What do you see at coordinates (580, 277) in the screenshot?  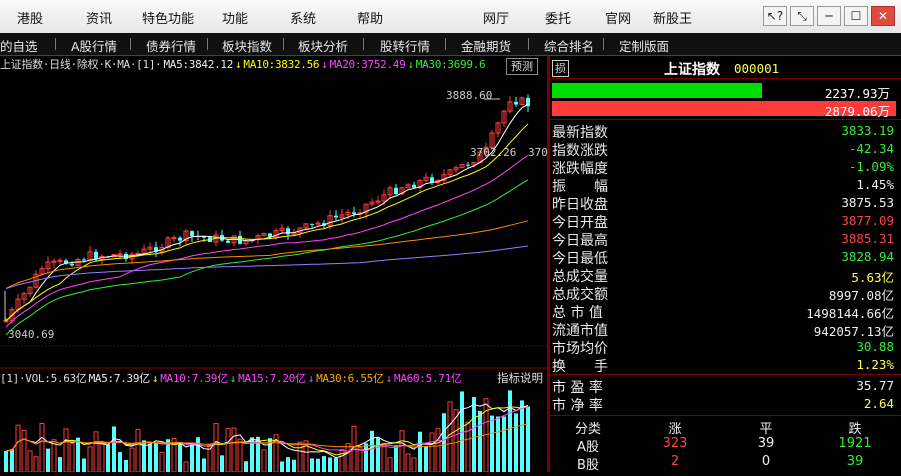 I see `stat-label: 总成交量` at bounding box center [580, 277].